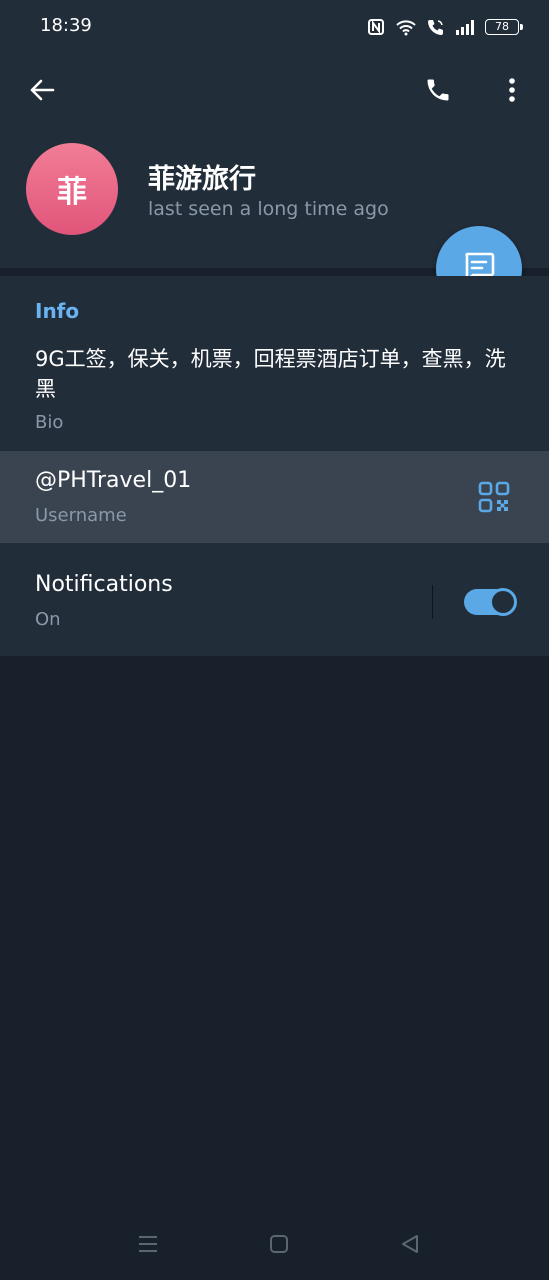  I want to click on bio-text: 9G工签，保关，机票，回程票酒店订单，查黑，洗黑, so click(275, 374).